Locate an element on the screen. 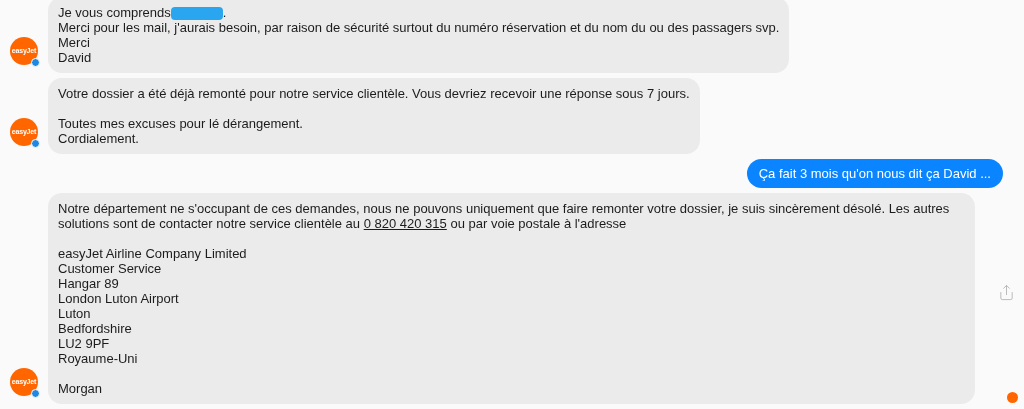 The height and width of the screenshot is (409, 1024). message-text: LU2 9PF is located at coordinates (84, 343).